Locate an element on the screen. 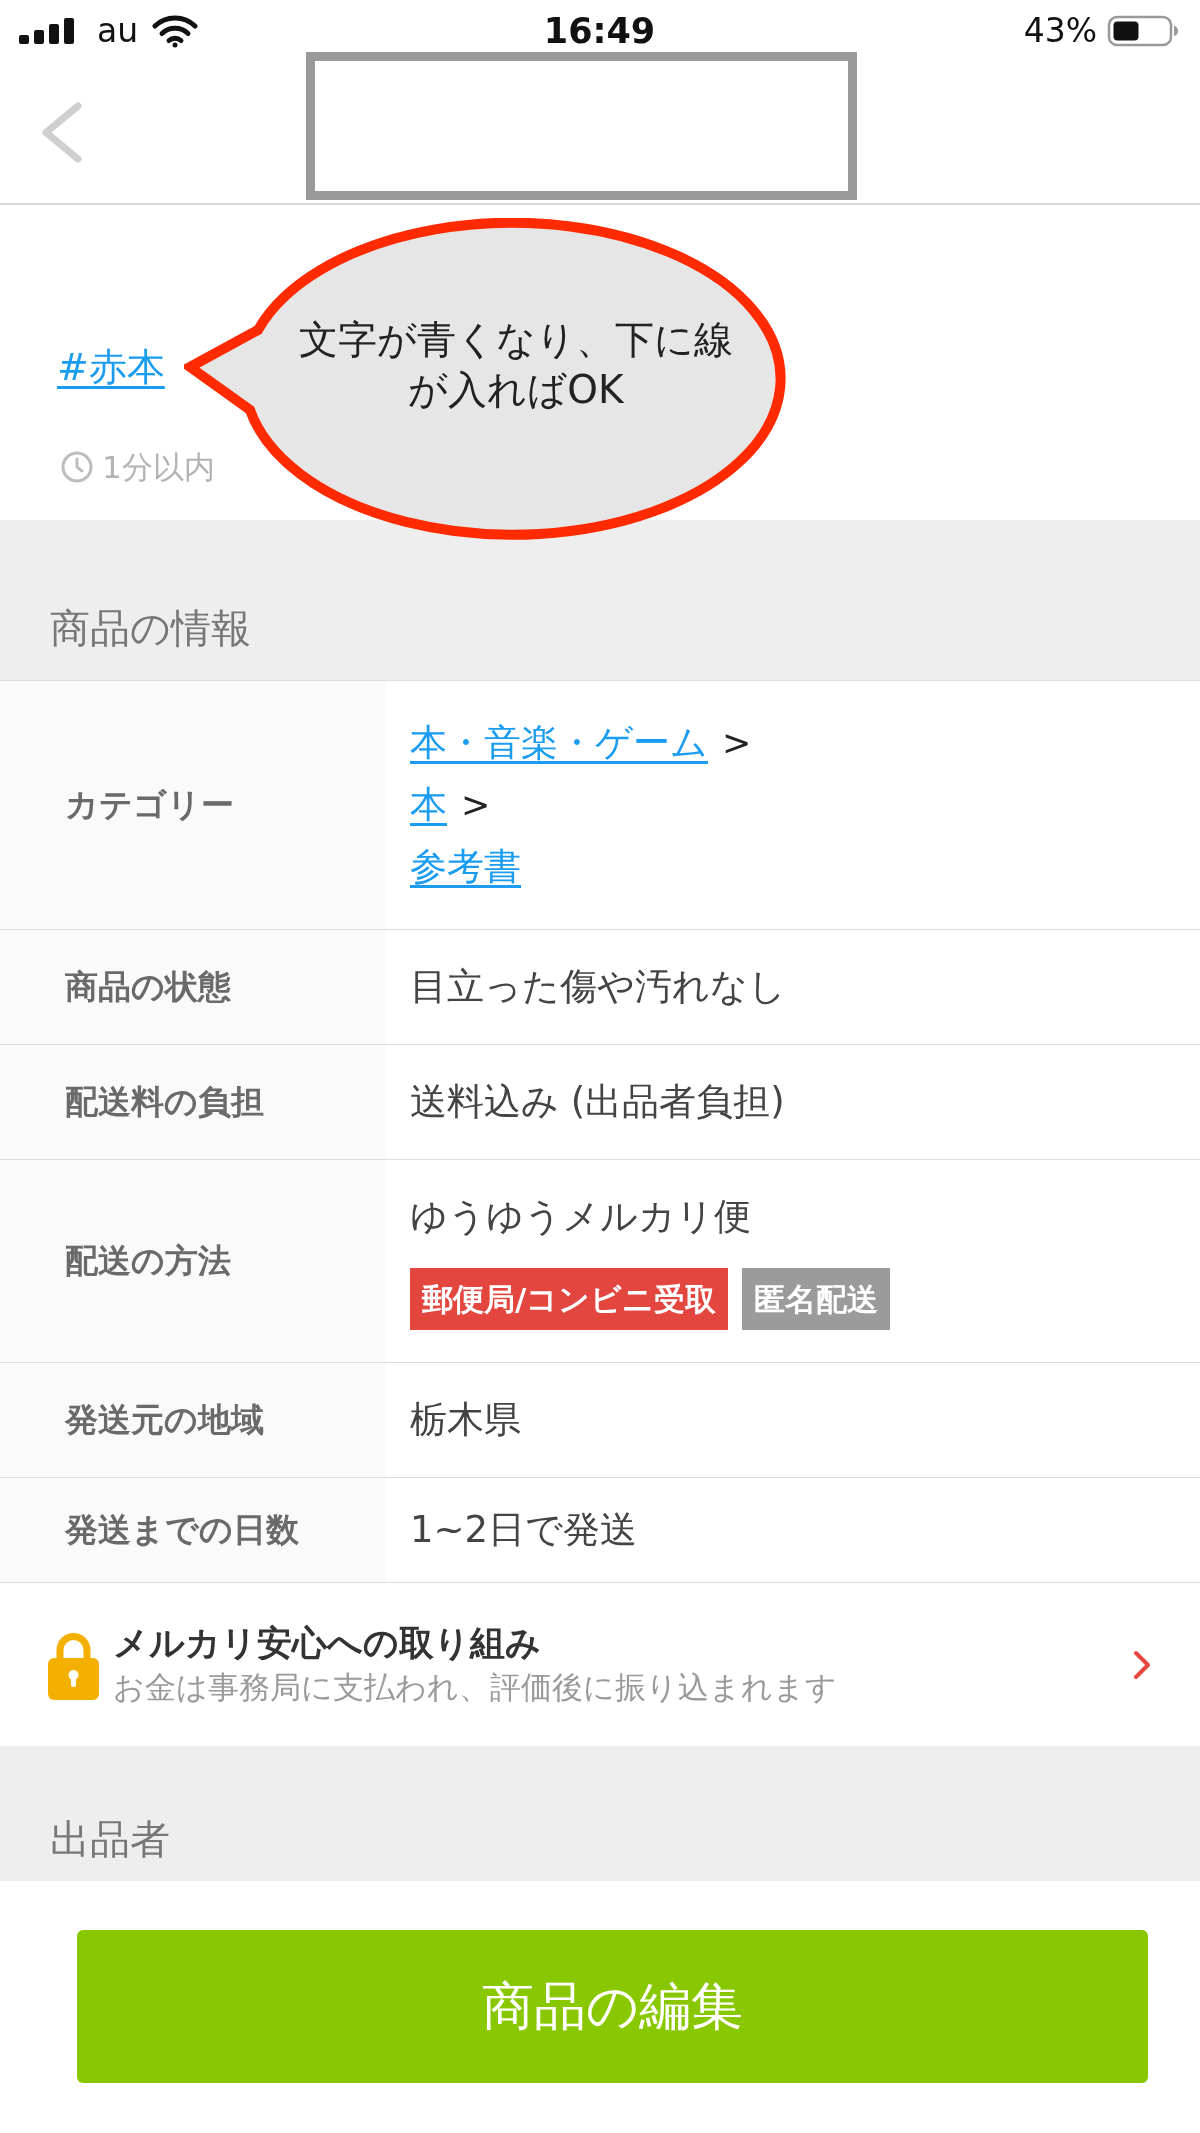  row-value: 目立った傷や汚れなし is located at coordinates (598, 987).